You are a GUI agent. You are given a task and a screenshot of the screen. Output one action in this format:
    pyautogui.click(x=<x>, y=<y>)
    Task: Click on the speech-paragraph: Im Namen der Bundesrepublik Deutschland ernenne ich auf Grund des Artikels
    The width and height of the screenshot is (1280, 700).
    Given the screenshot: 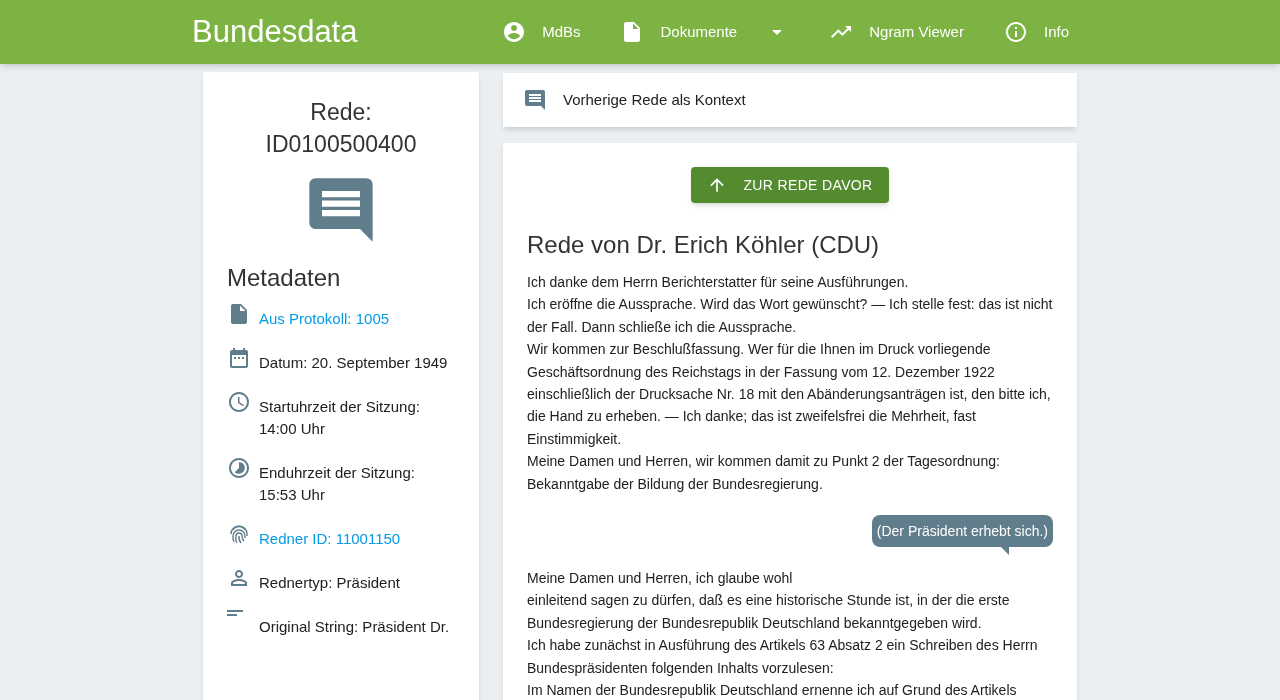 What is the action you would take?
    pyautogui.click(x=772, y=690)
    